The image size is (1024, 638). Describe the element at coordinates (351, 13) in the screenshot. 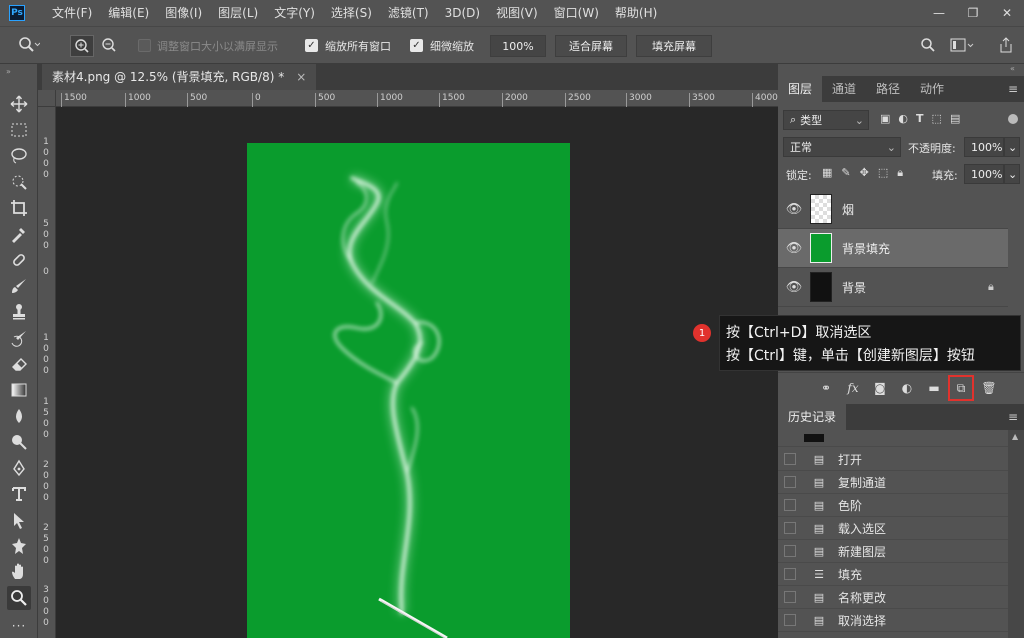

I see `menu-select: 选择(S)` at that location.